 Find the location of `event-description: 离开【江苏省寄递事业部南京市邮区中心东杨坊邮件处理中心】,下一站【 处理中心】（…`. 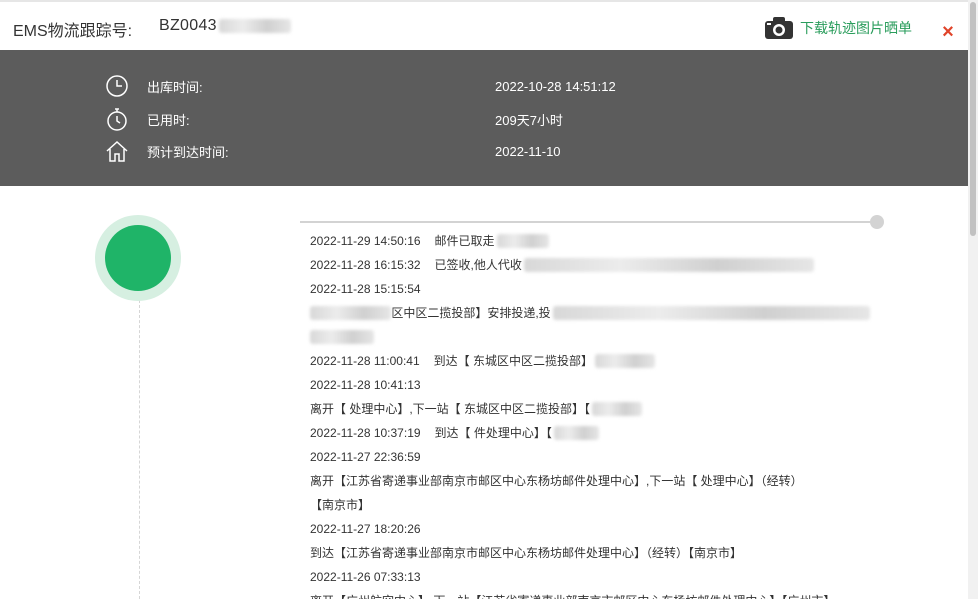

event-description: 离开【江苏省寄递事业部南京市邮区中心东杨坊邮件处理中心】,下一站【 处理中心】（… is located at coordinates (556, 481).